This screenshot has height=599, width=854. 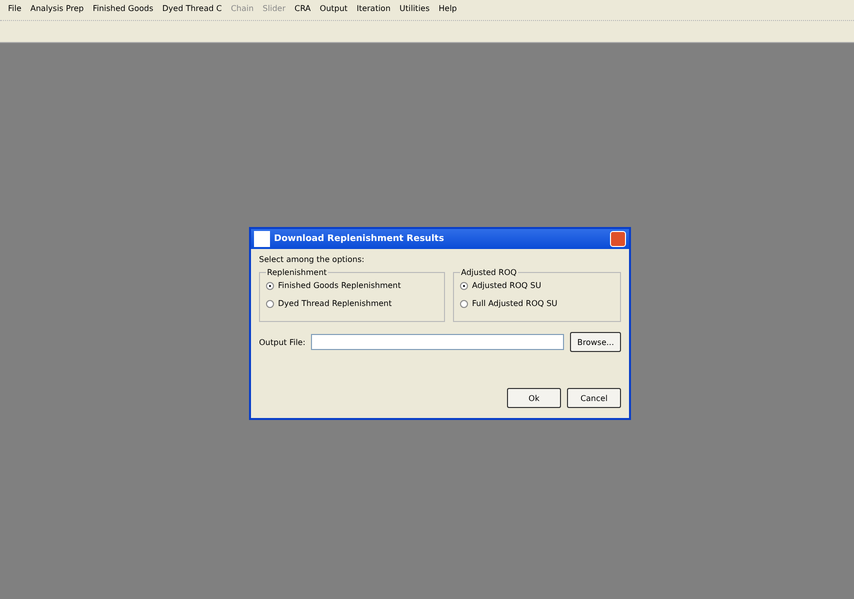 What do you see at coordinates (302, 10) in the screenshot?
I see `menu-item: CRA` at bounding box center [302, 10].